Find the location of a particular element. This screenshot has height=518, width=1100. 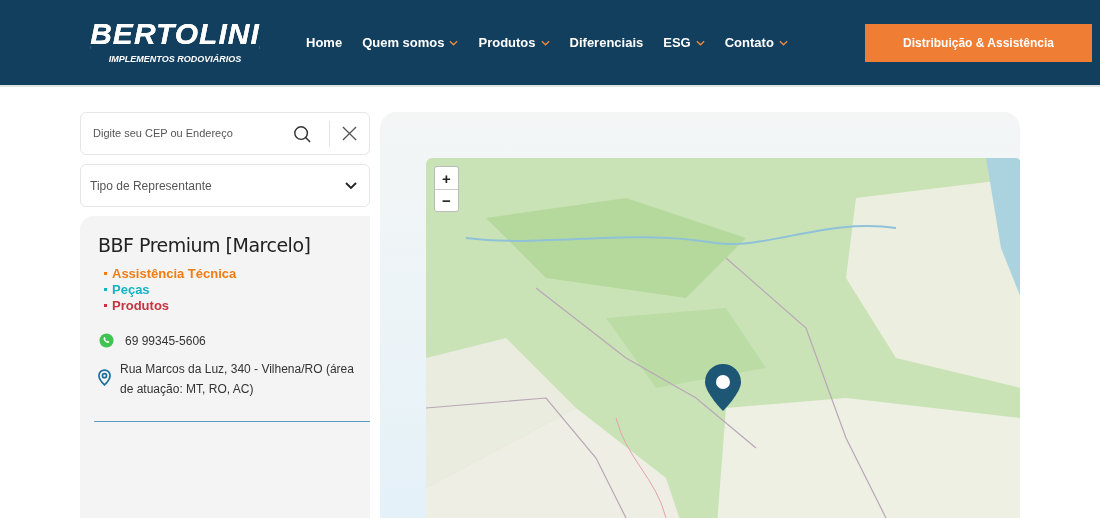

whatsapp-icon is located at coordinates (106, 340).